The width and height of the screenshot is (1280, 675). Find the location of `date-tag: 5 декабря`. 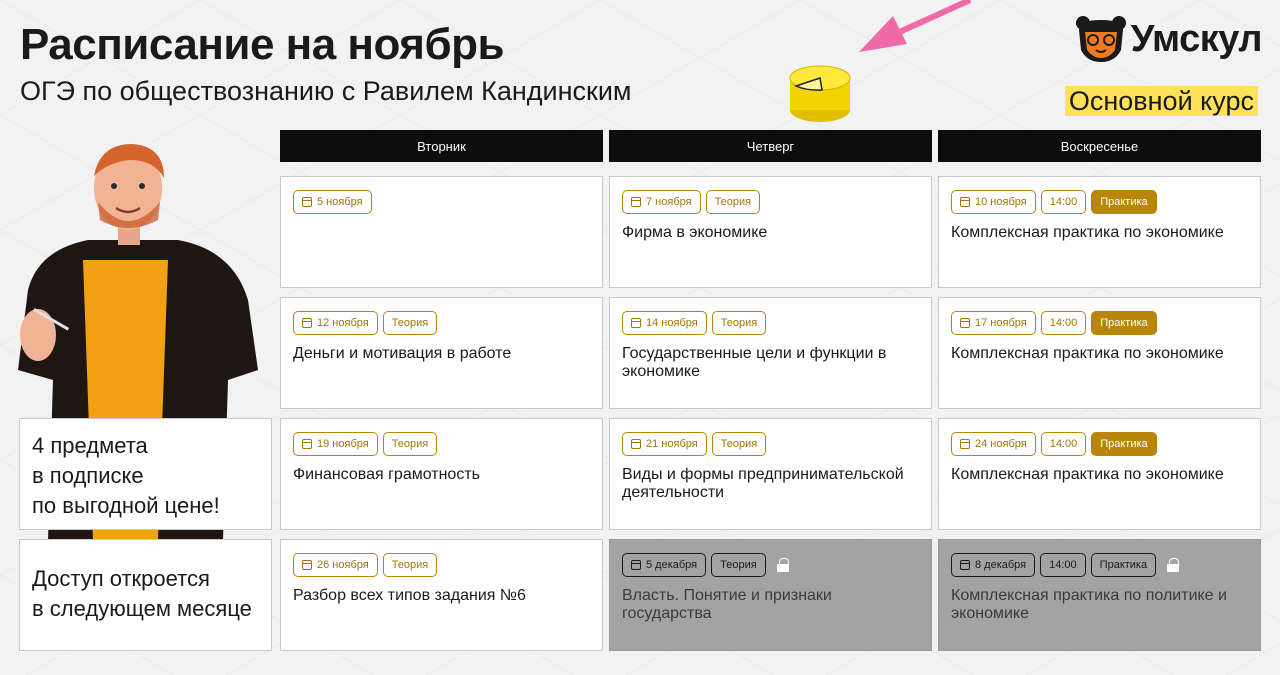

date-tag: 5 декабря is located at coordinates (664, 565).